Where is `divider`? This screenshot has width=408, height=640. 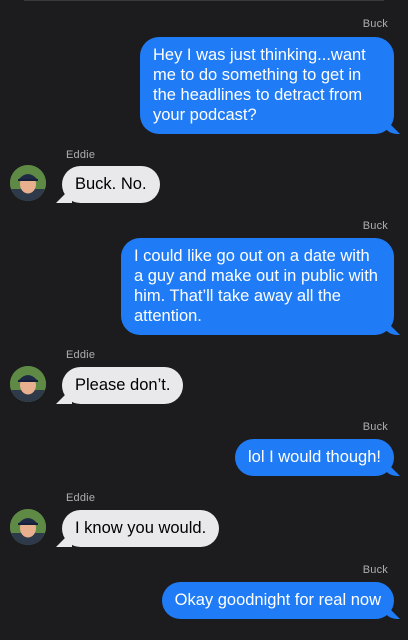 divider is located at coordinates (204, 0).